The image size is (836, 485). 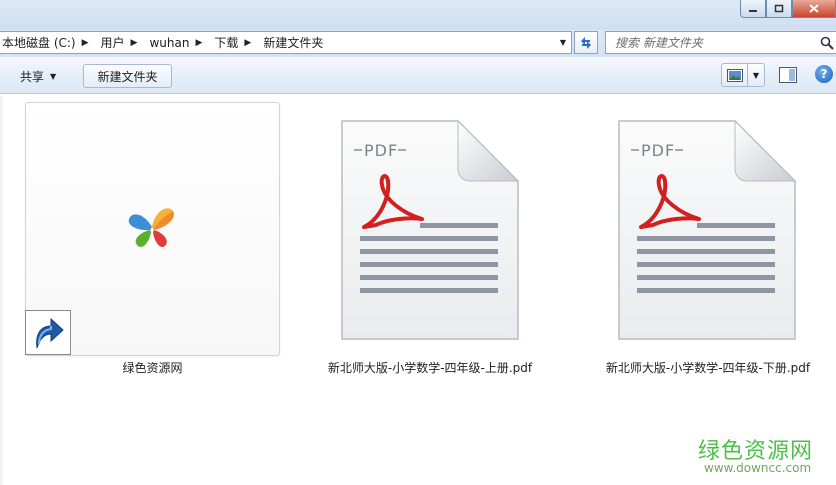 I want to click on view-options-dropdown: ▼, so click(x=756, y=75).